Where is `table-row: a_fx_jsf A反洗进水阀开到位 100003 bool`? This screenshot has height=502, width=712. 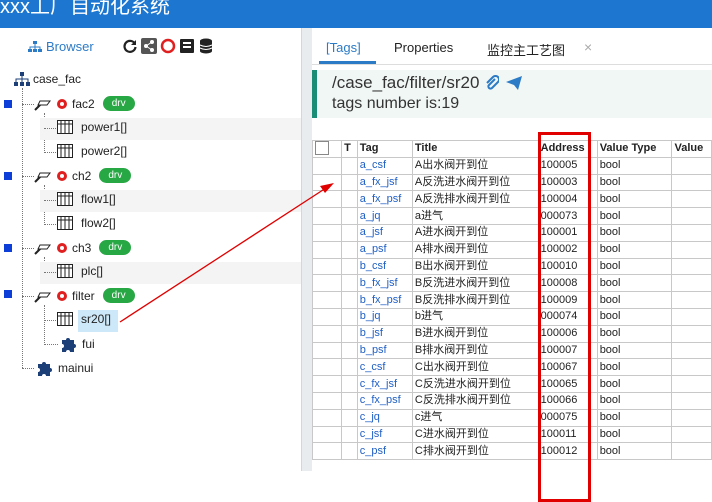
table-row: a_fx_jsf A反洗进水阀开到位 100003 bool is located at coordinates (511, 182).